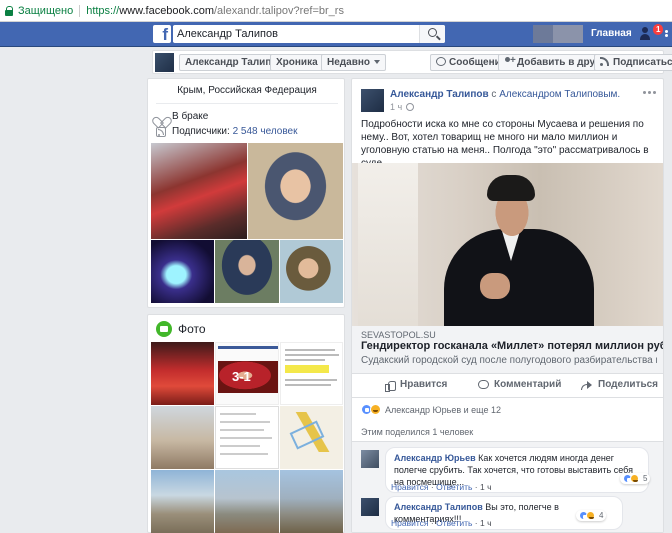  What do you see at coordinates (293, 34) in the screenshot?
I see `search-input` at bounding box center [293, 34].